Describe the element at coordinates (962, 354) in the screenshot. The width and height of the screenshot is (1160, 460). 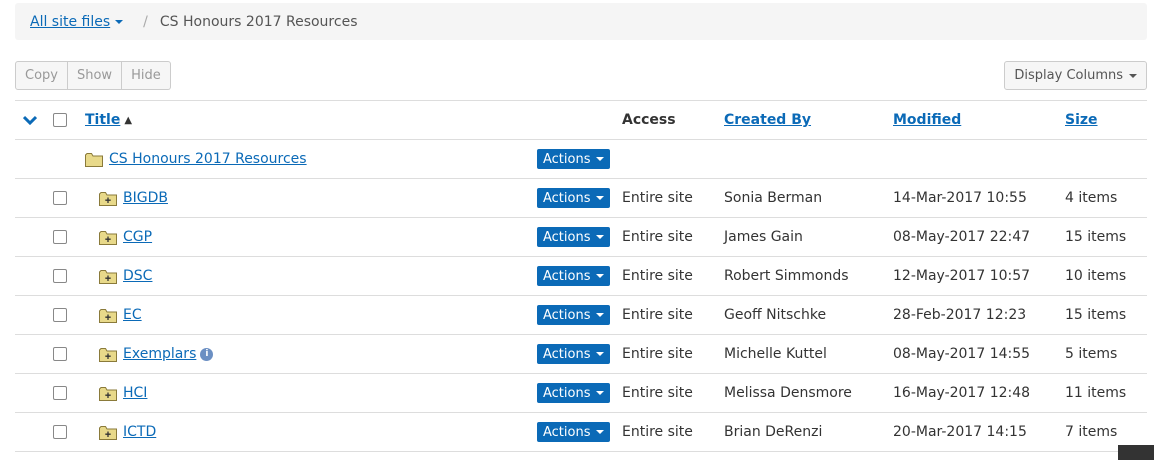
I see `modified-cell: 08-May-2017 14:55` at that location.